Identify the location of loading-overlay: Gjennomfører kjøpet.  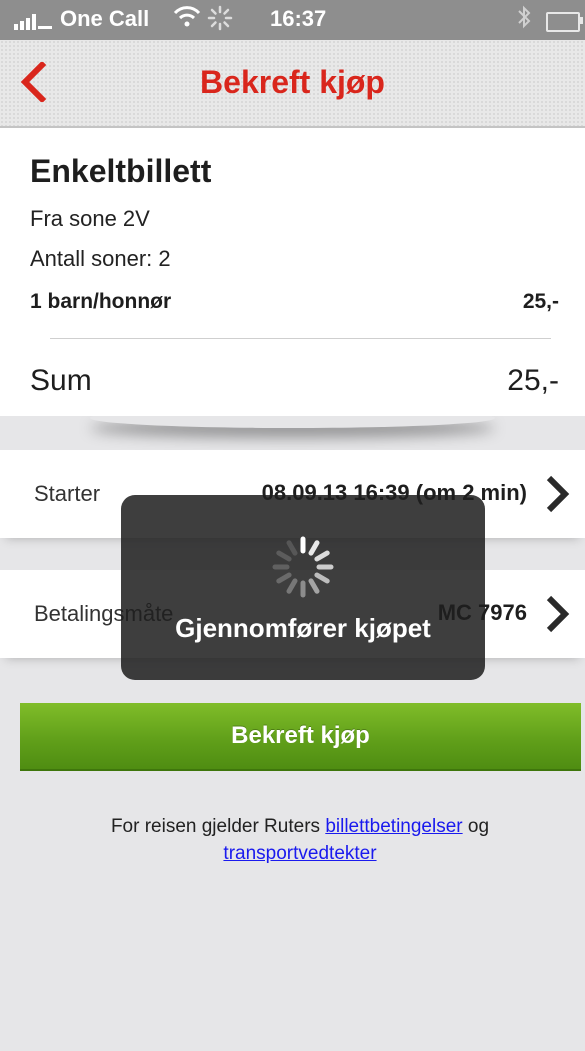
(303, 587).